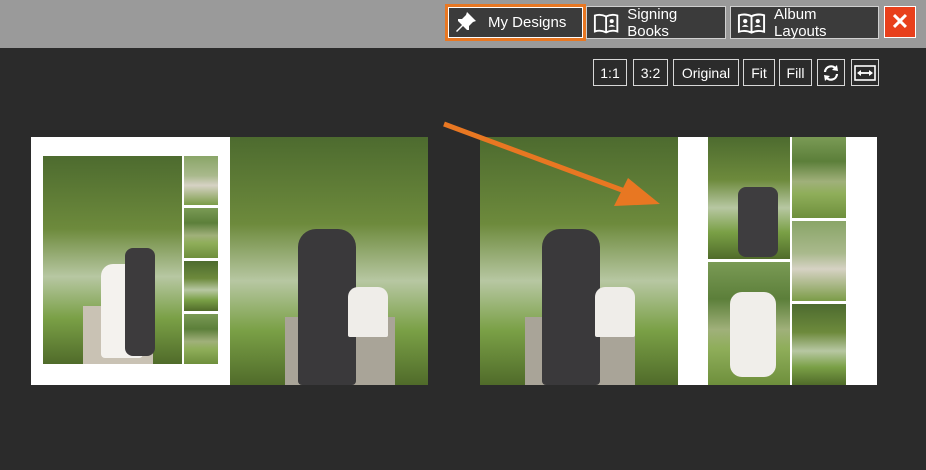 The height and width of the screenshot is (470, 926). I want to click on pin-icon, so click(466, 21).